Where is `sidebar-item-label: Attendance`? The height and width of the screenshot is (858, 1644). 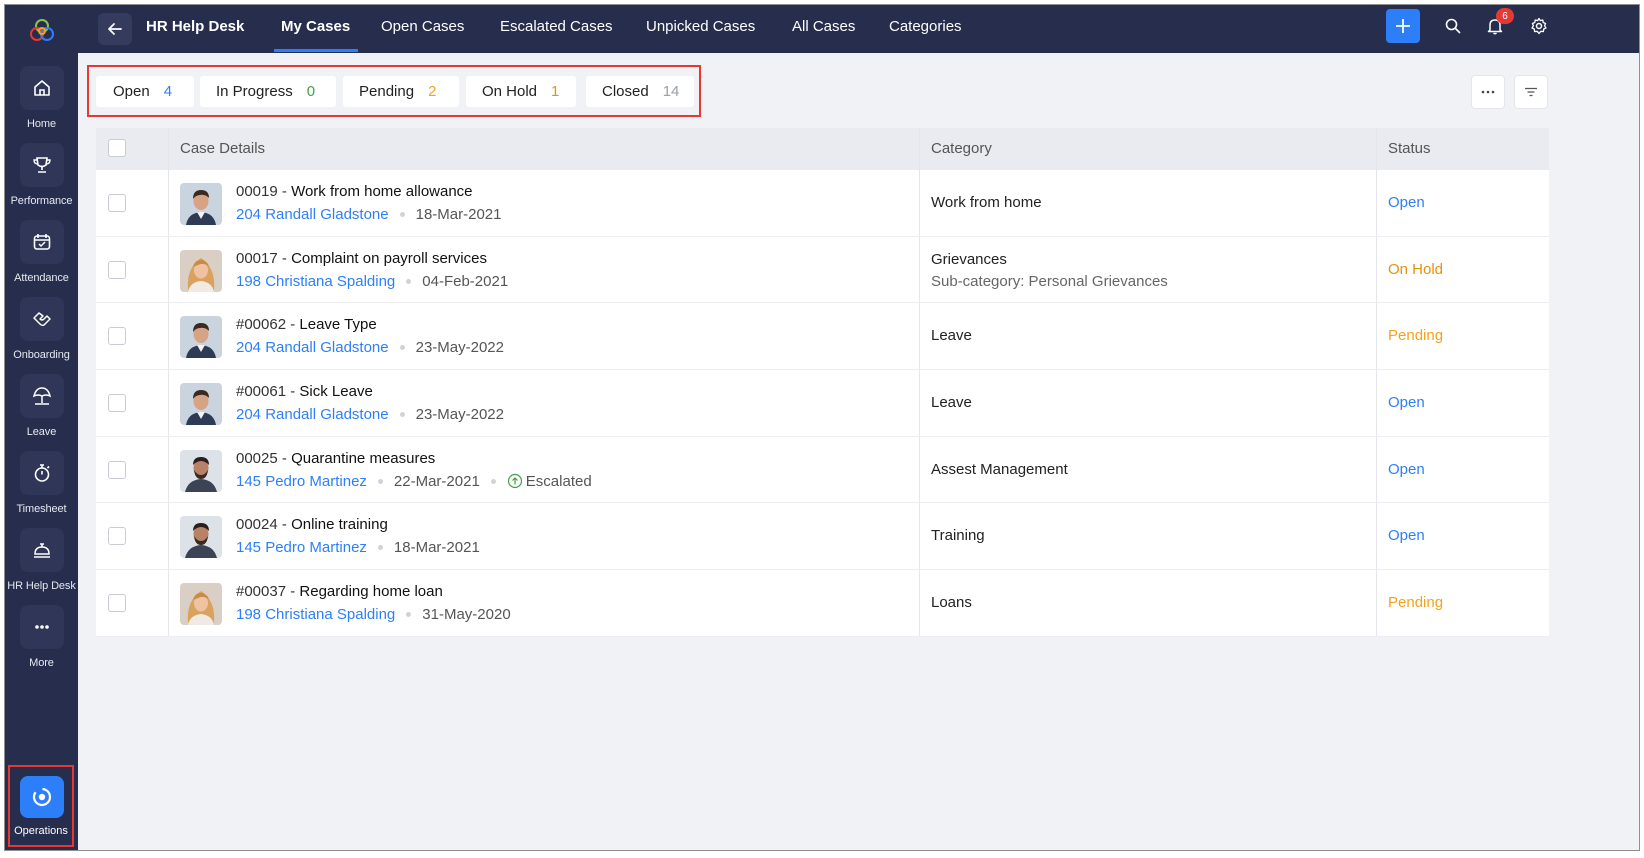 sidebar-item-label: Attendance is located at coordinates (41, 278).